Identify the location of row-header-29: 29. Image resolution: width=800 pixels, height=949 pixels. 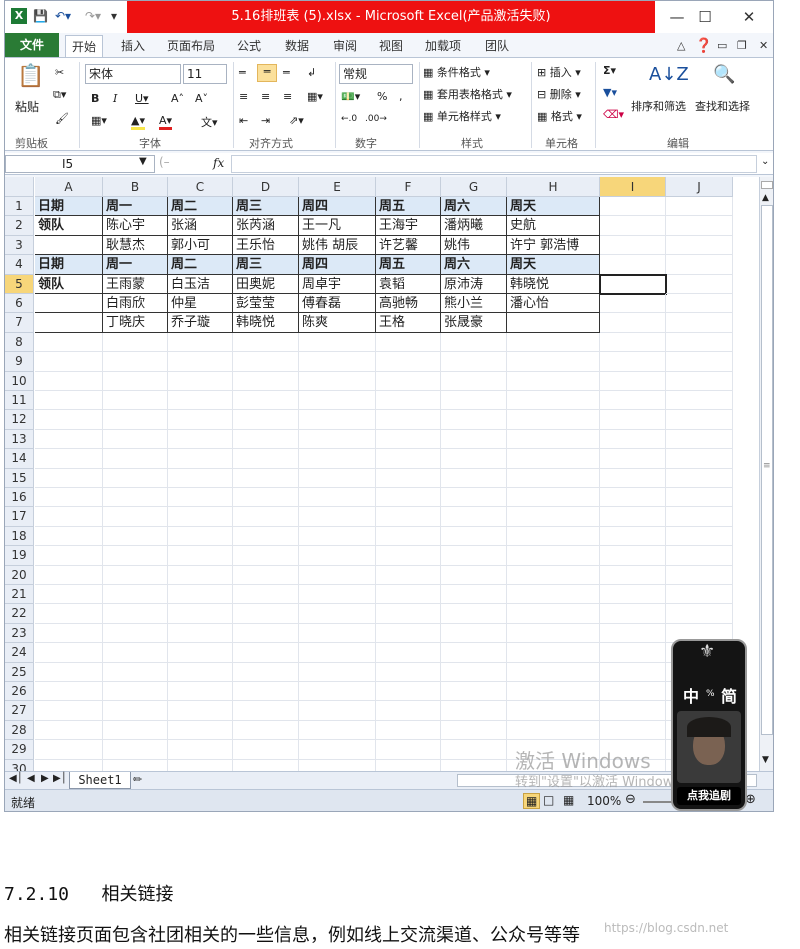
(19, 750).